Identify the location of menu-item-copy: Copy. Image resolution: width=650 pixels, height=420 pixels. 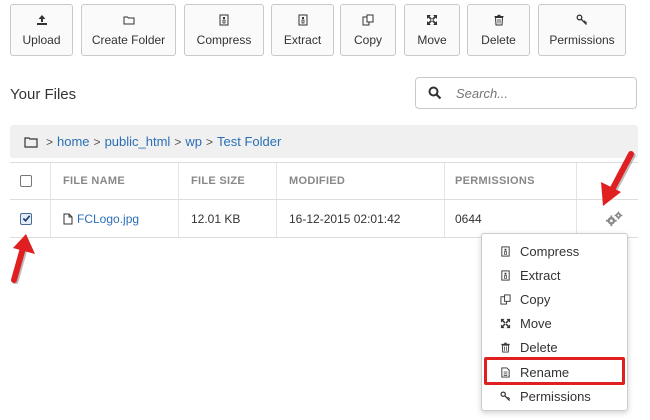
(554, 299).